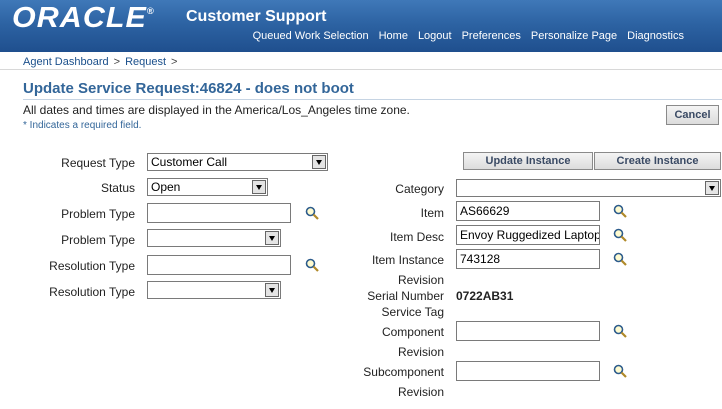  I want to click on link-logout: Logout, so click(435, 36).